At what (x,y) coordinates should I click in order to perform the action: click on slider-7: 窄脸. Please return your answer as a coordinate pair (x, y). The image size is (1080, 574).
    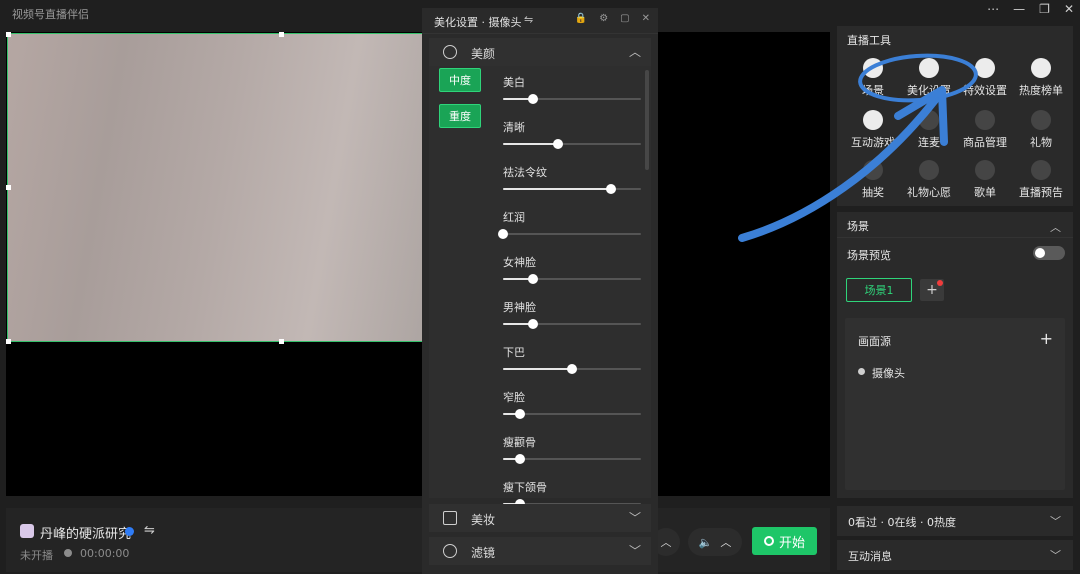
    Looking at the image, I should click on (572, 404).